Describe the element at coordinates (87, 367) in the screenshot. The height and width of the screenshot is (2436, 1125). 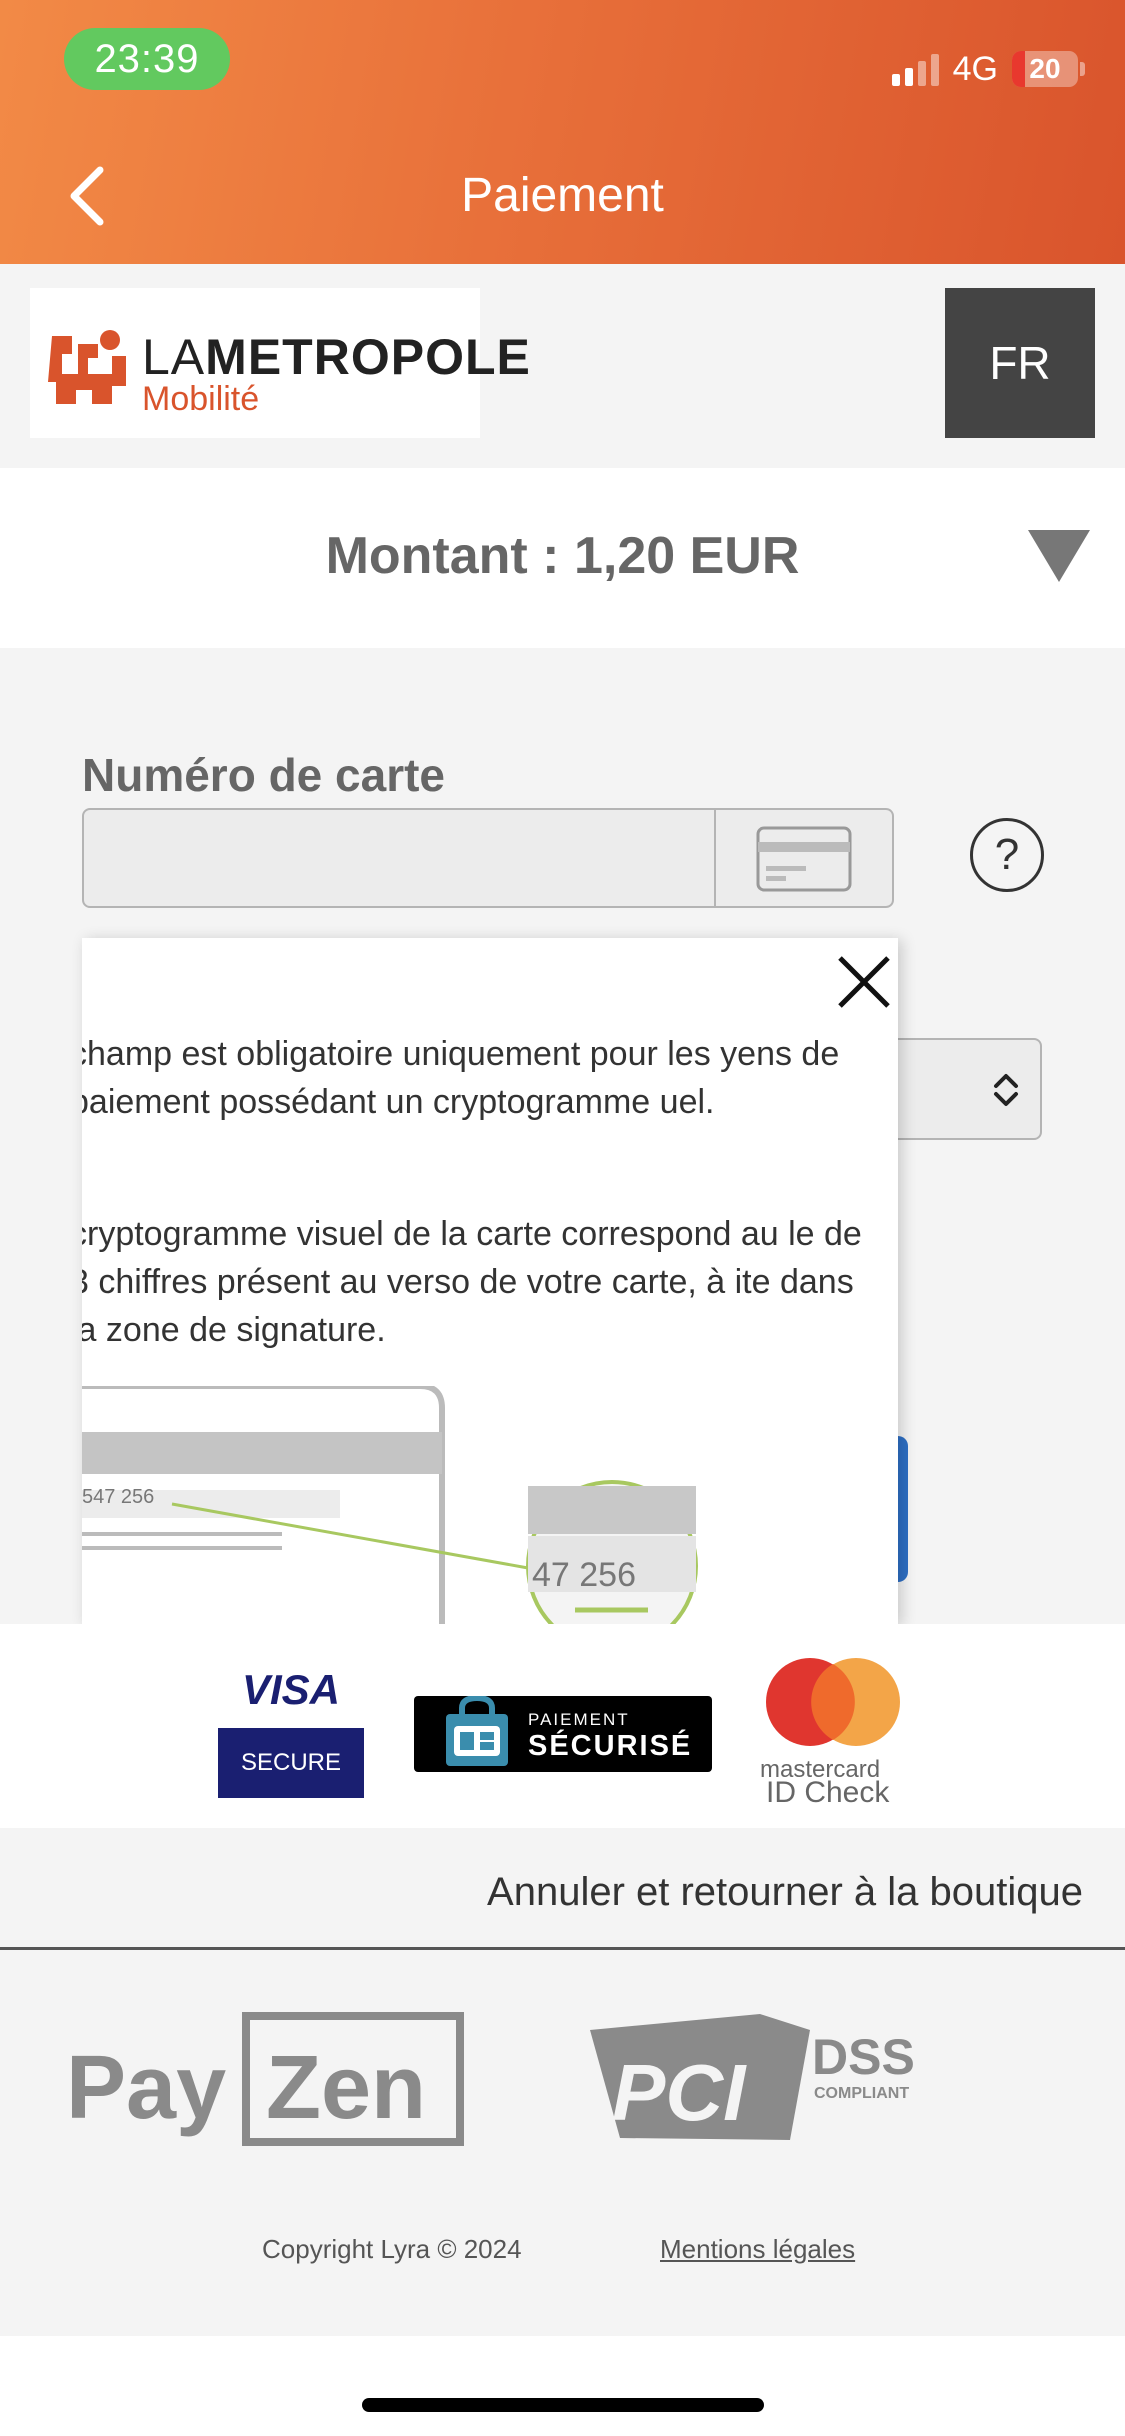
I see `metropole-emblem-icon` at that location.